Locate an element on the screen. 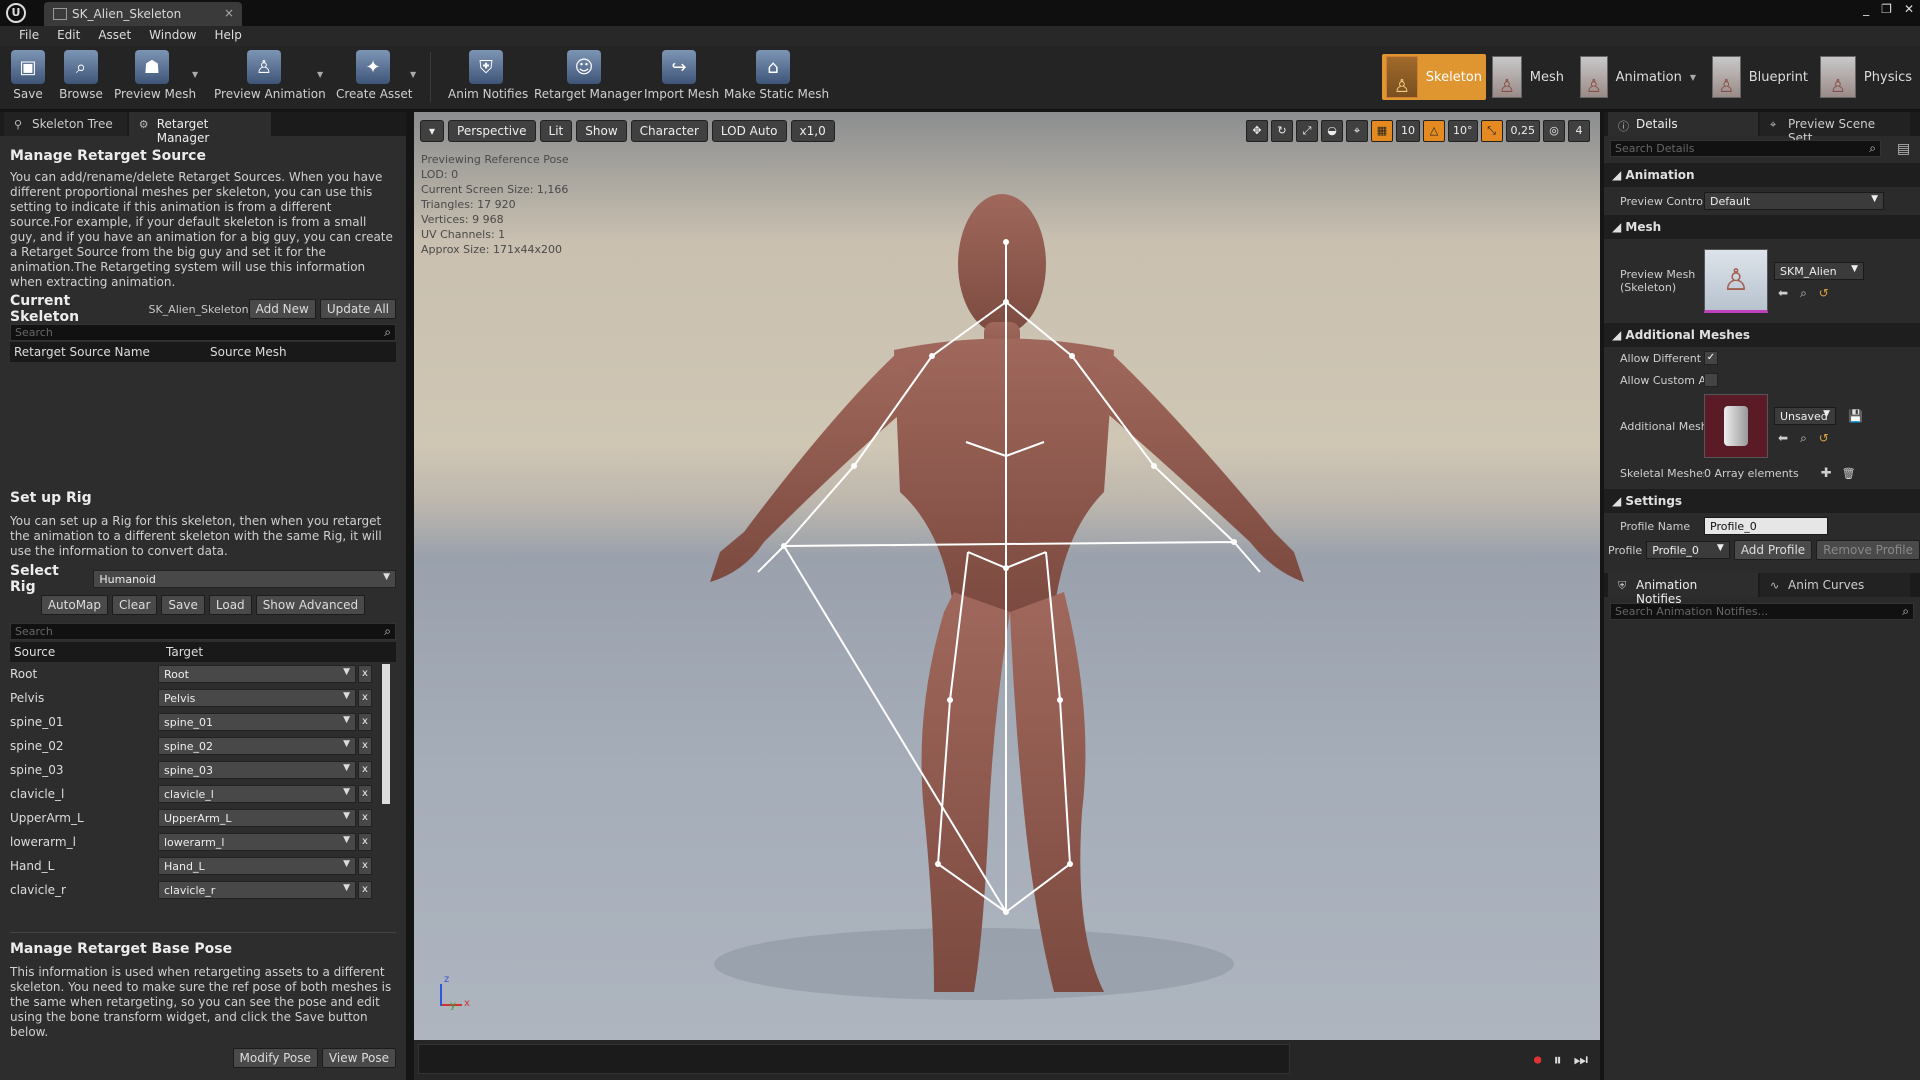 The width and height of the screenshot is (1920, 1080). mode-physics-button: ♙ Physics is located at coordinates (1866, 77).